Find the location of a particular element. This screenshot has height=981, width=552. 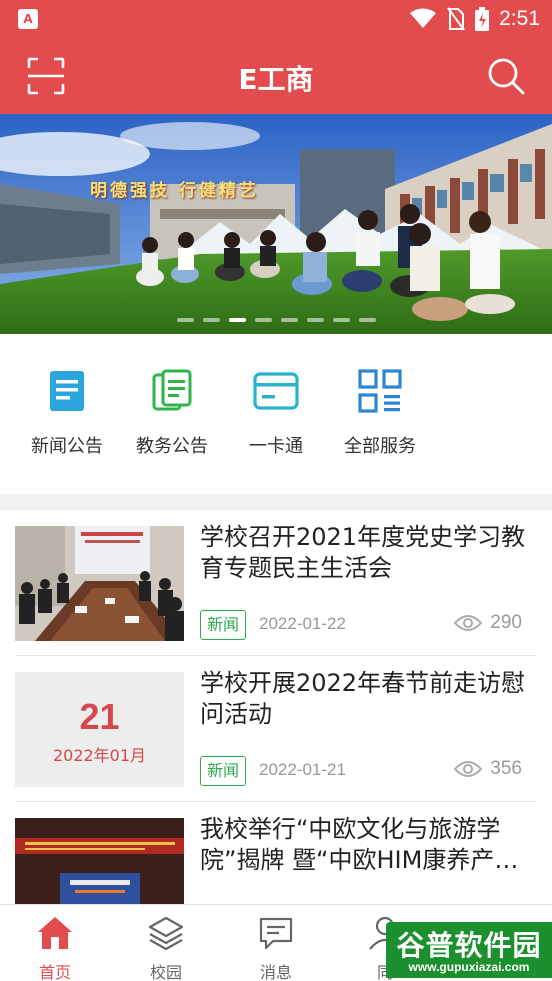

tab-label: 消息 is located at coordinates (275, 972).